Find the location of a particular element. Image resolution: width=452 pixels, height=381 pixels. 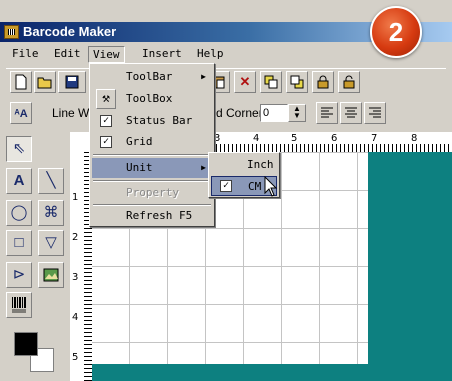

align-right-icon is located at coordinates (375, 112).